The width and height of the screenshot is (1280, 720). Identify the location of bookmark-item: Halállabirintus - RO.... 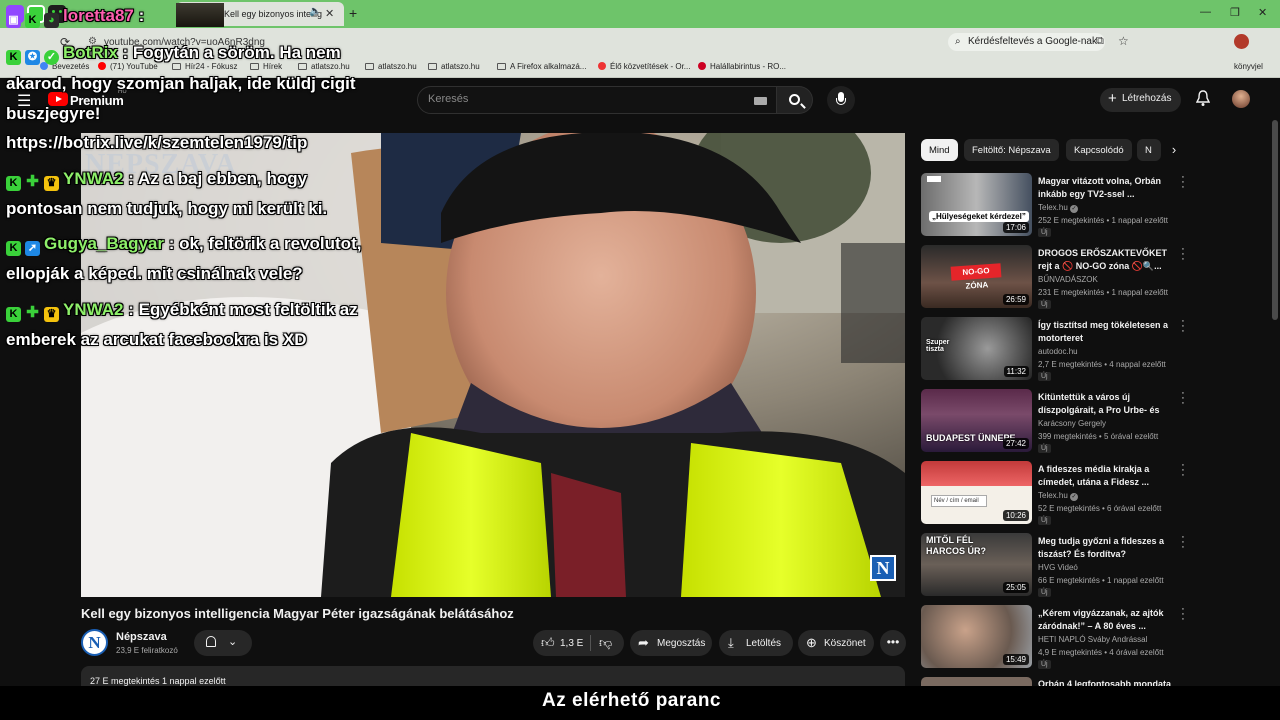
(742, 66).